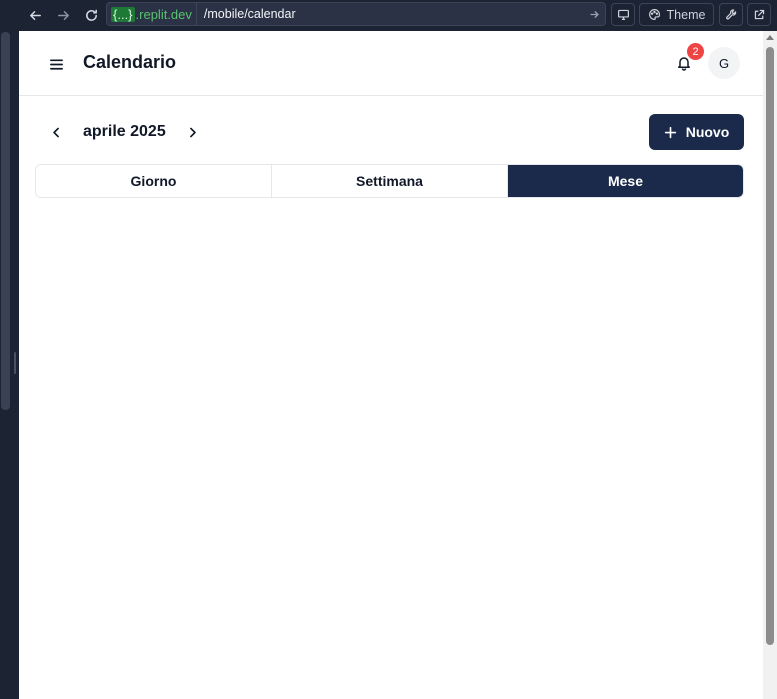  I want to click on browser-toolbar: {...} .replit.dev /mobile/calendar Theme, so click(398, 15).